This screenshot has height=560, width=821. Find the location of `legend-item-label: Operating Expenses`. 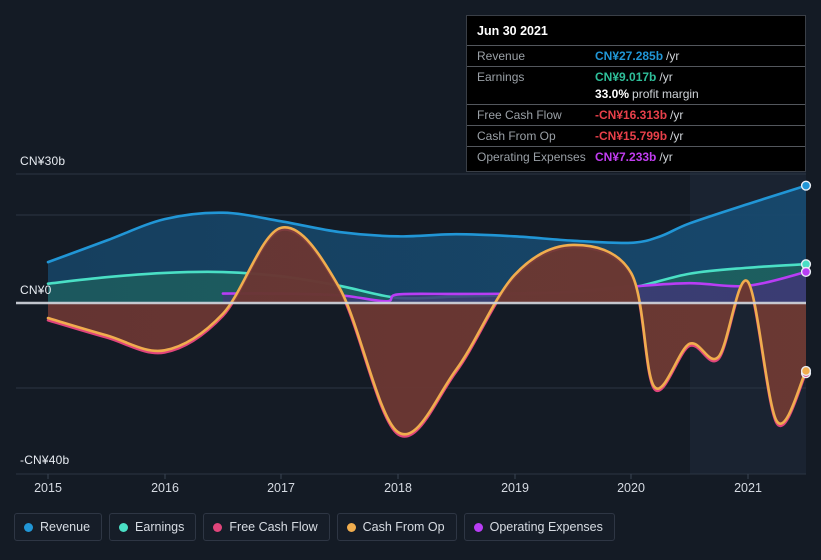

legend-item-label: Operating Expenses is located at coordinates (546, 527).